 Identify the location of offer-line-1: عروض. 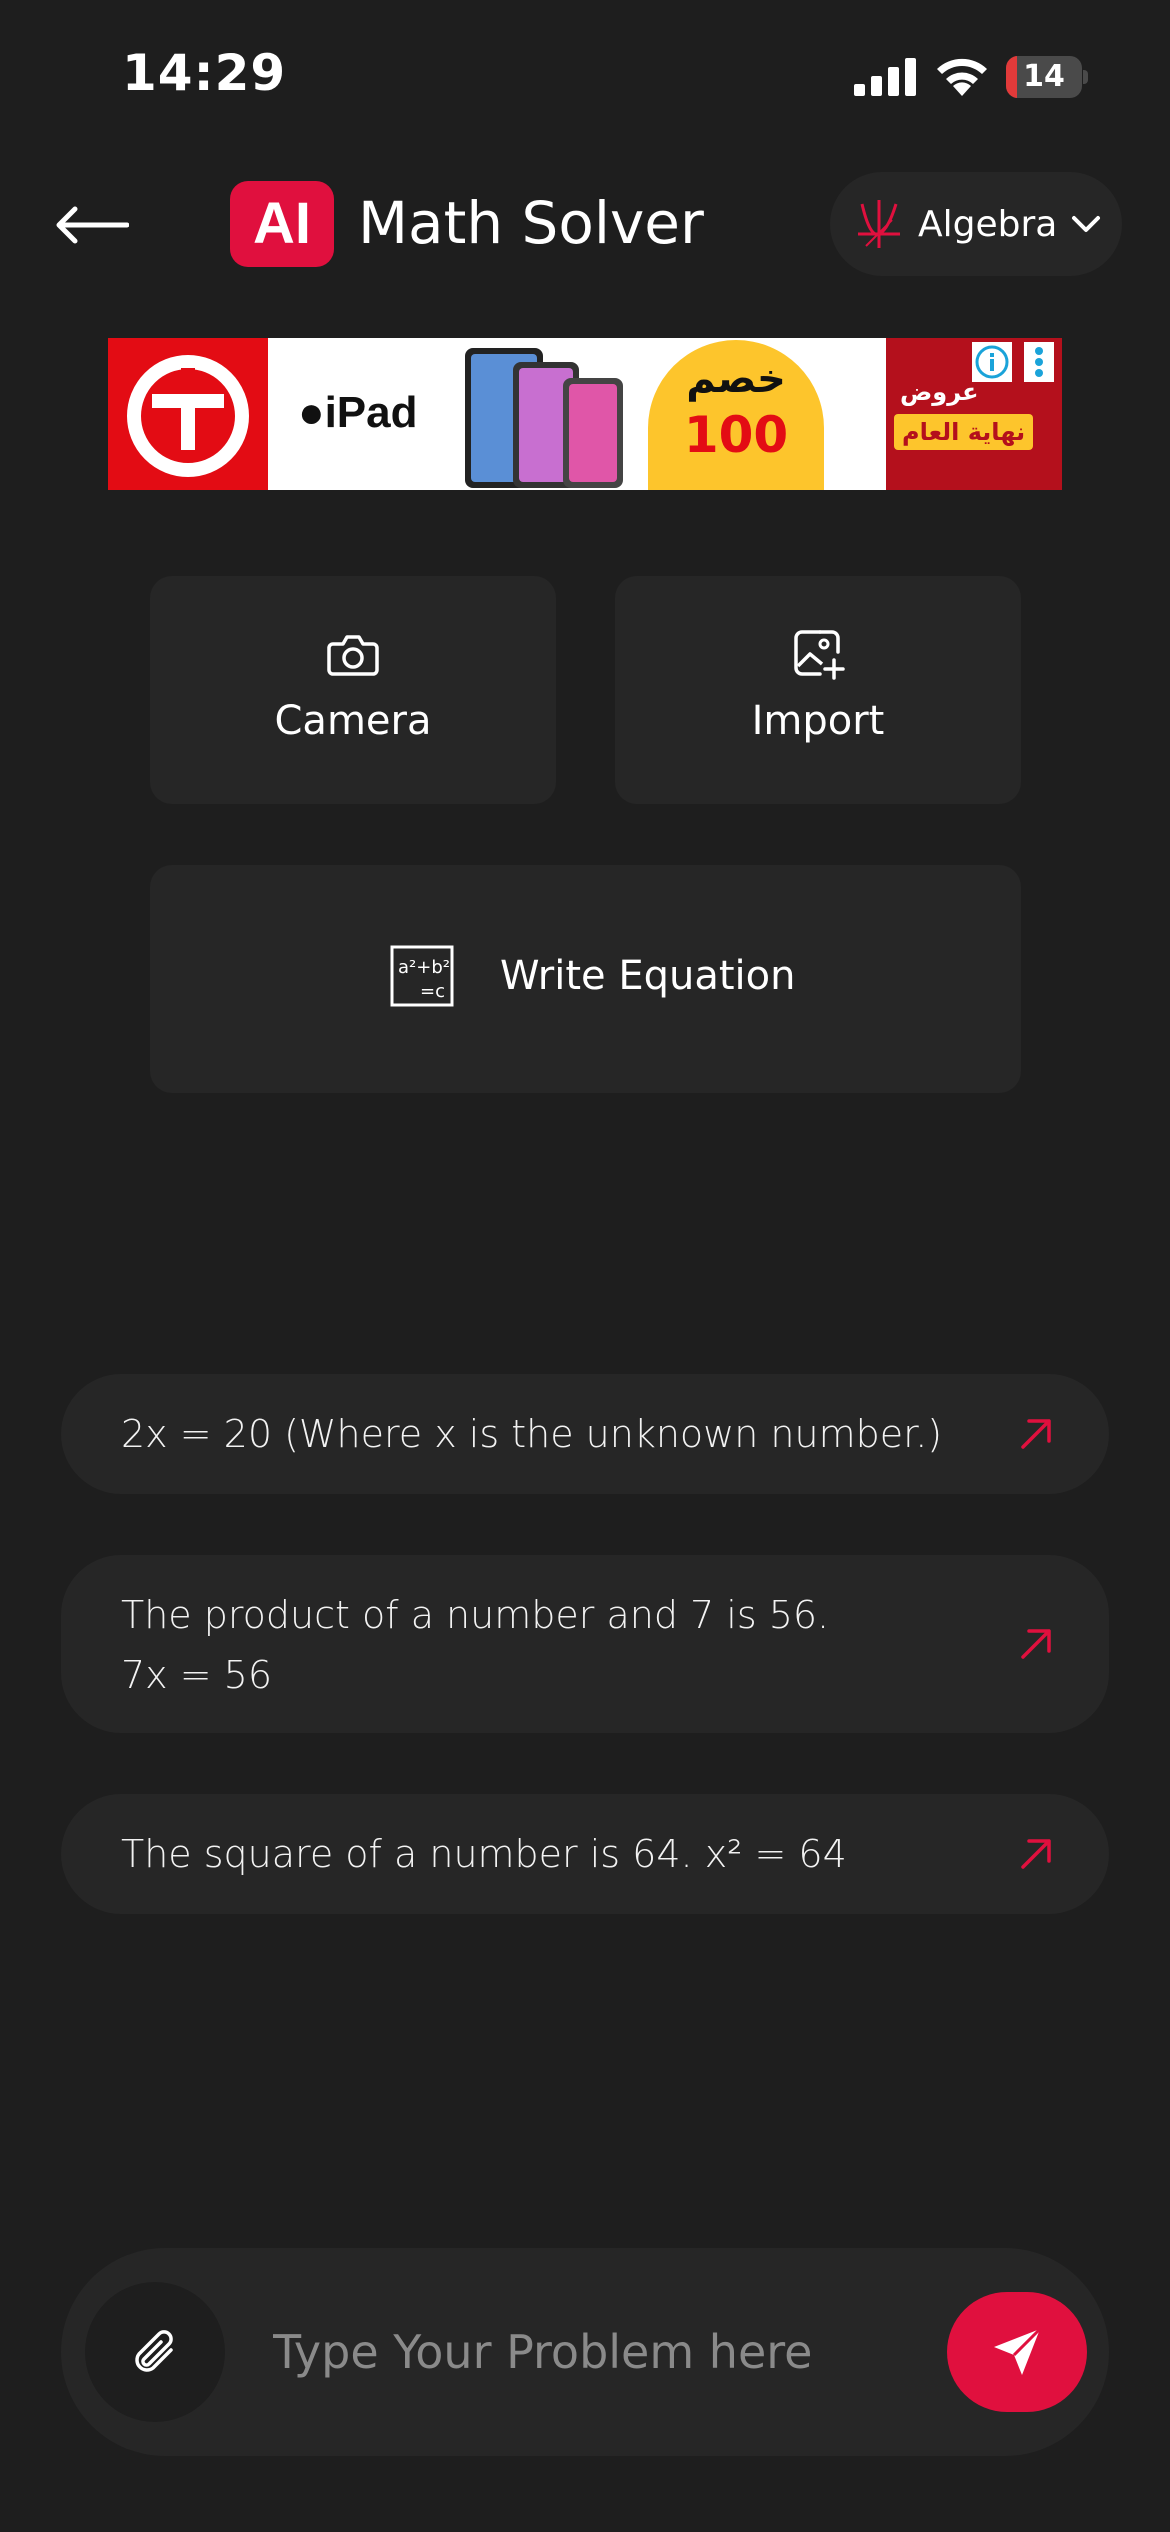
(939, 392).